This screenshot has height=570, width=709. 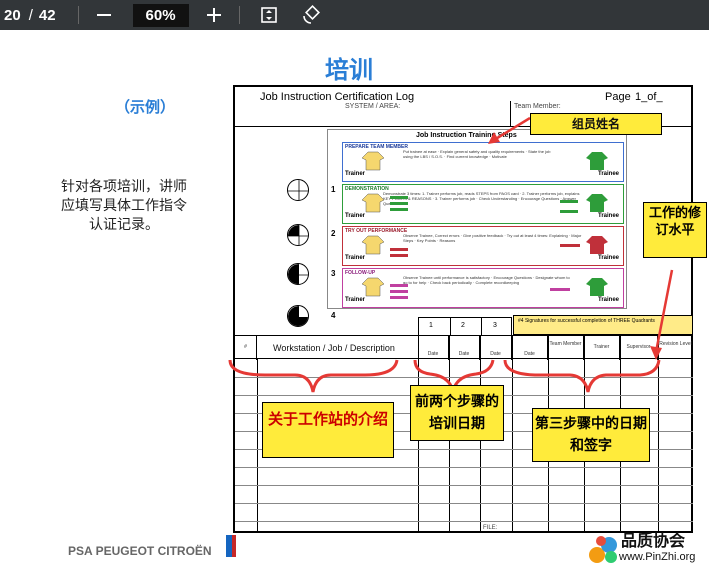 I want to click on quadrant-3-icon, so click(x=298, y=316).